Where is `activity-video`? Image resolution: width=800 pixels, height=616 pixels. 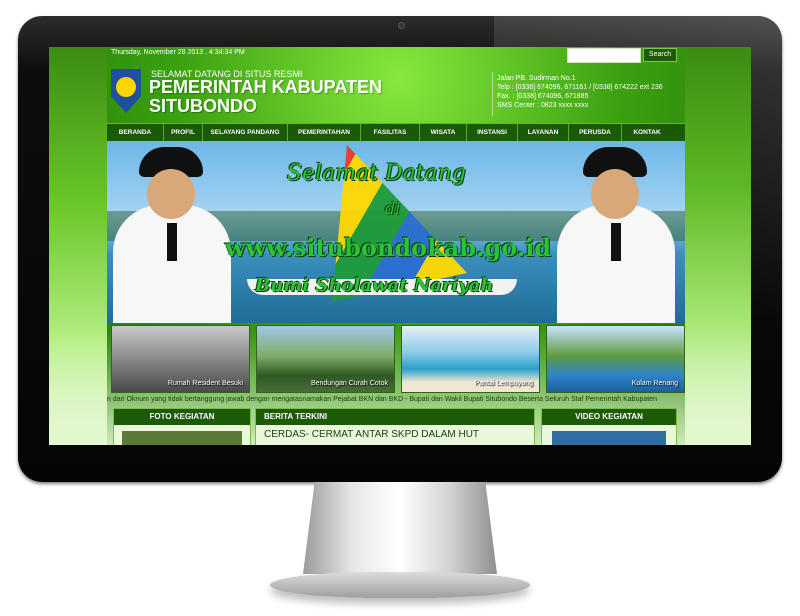 activity-video is located at coordinates (609, 438).